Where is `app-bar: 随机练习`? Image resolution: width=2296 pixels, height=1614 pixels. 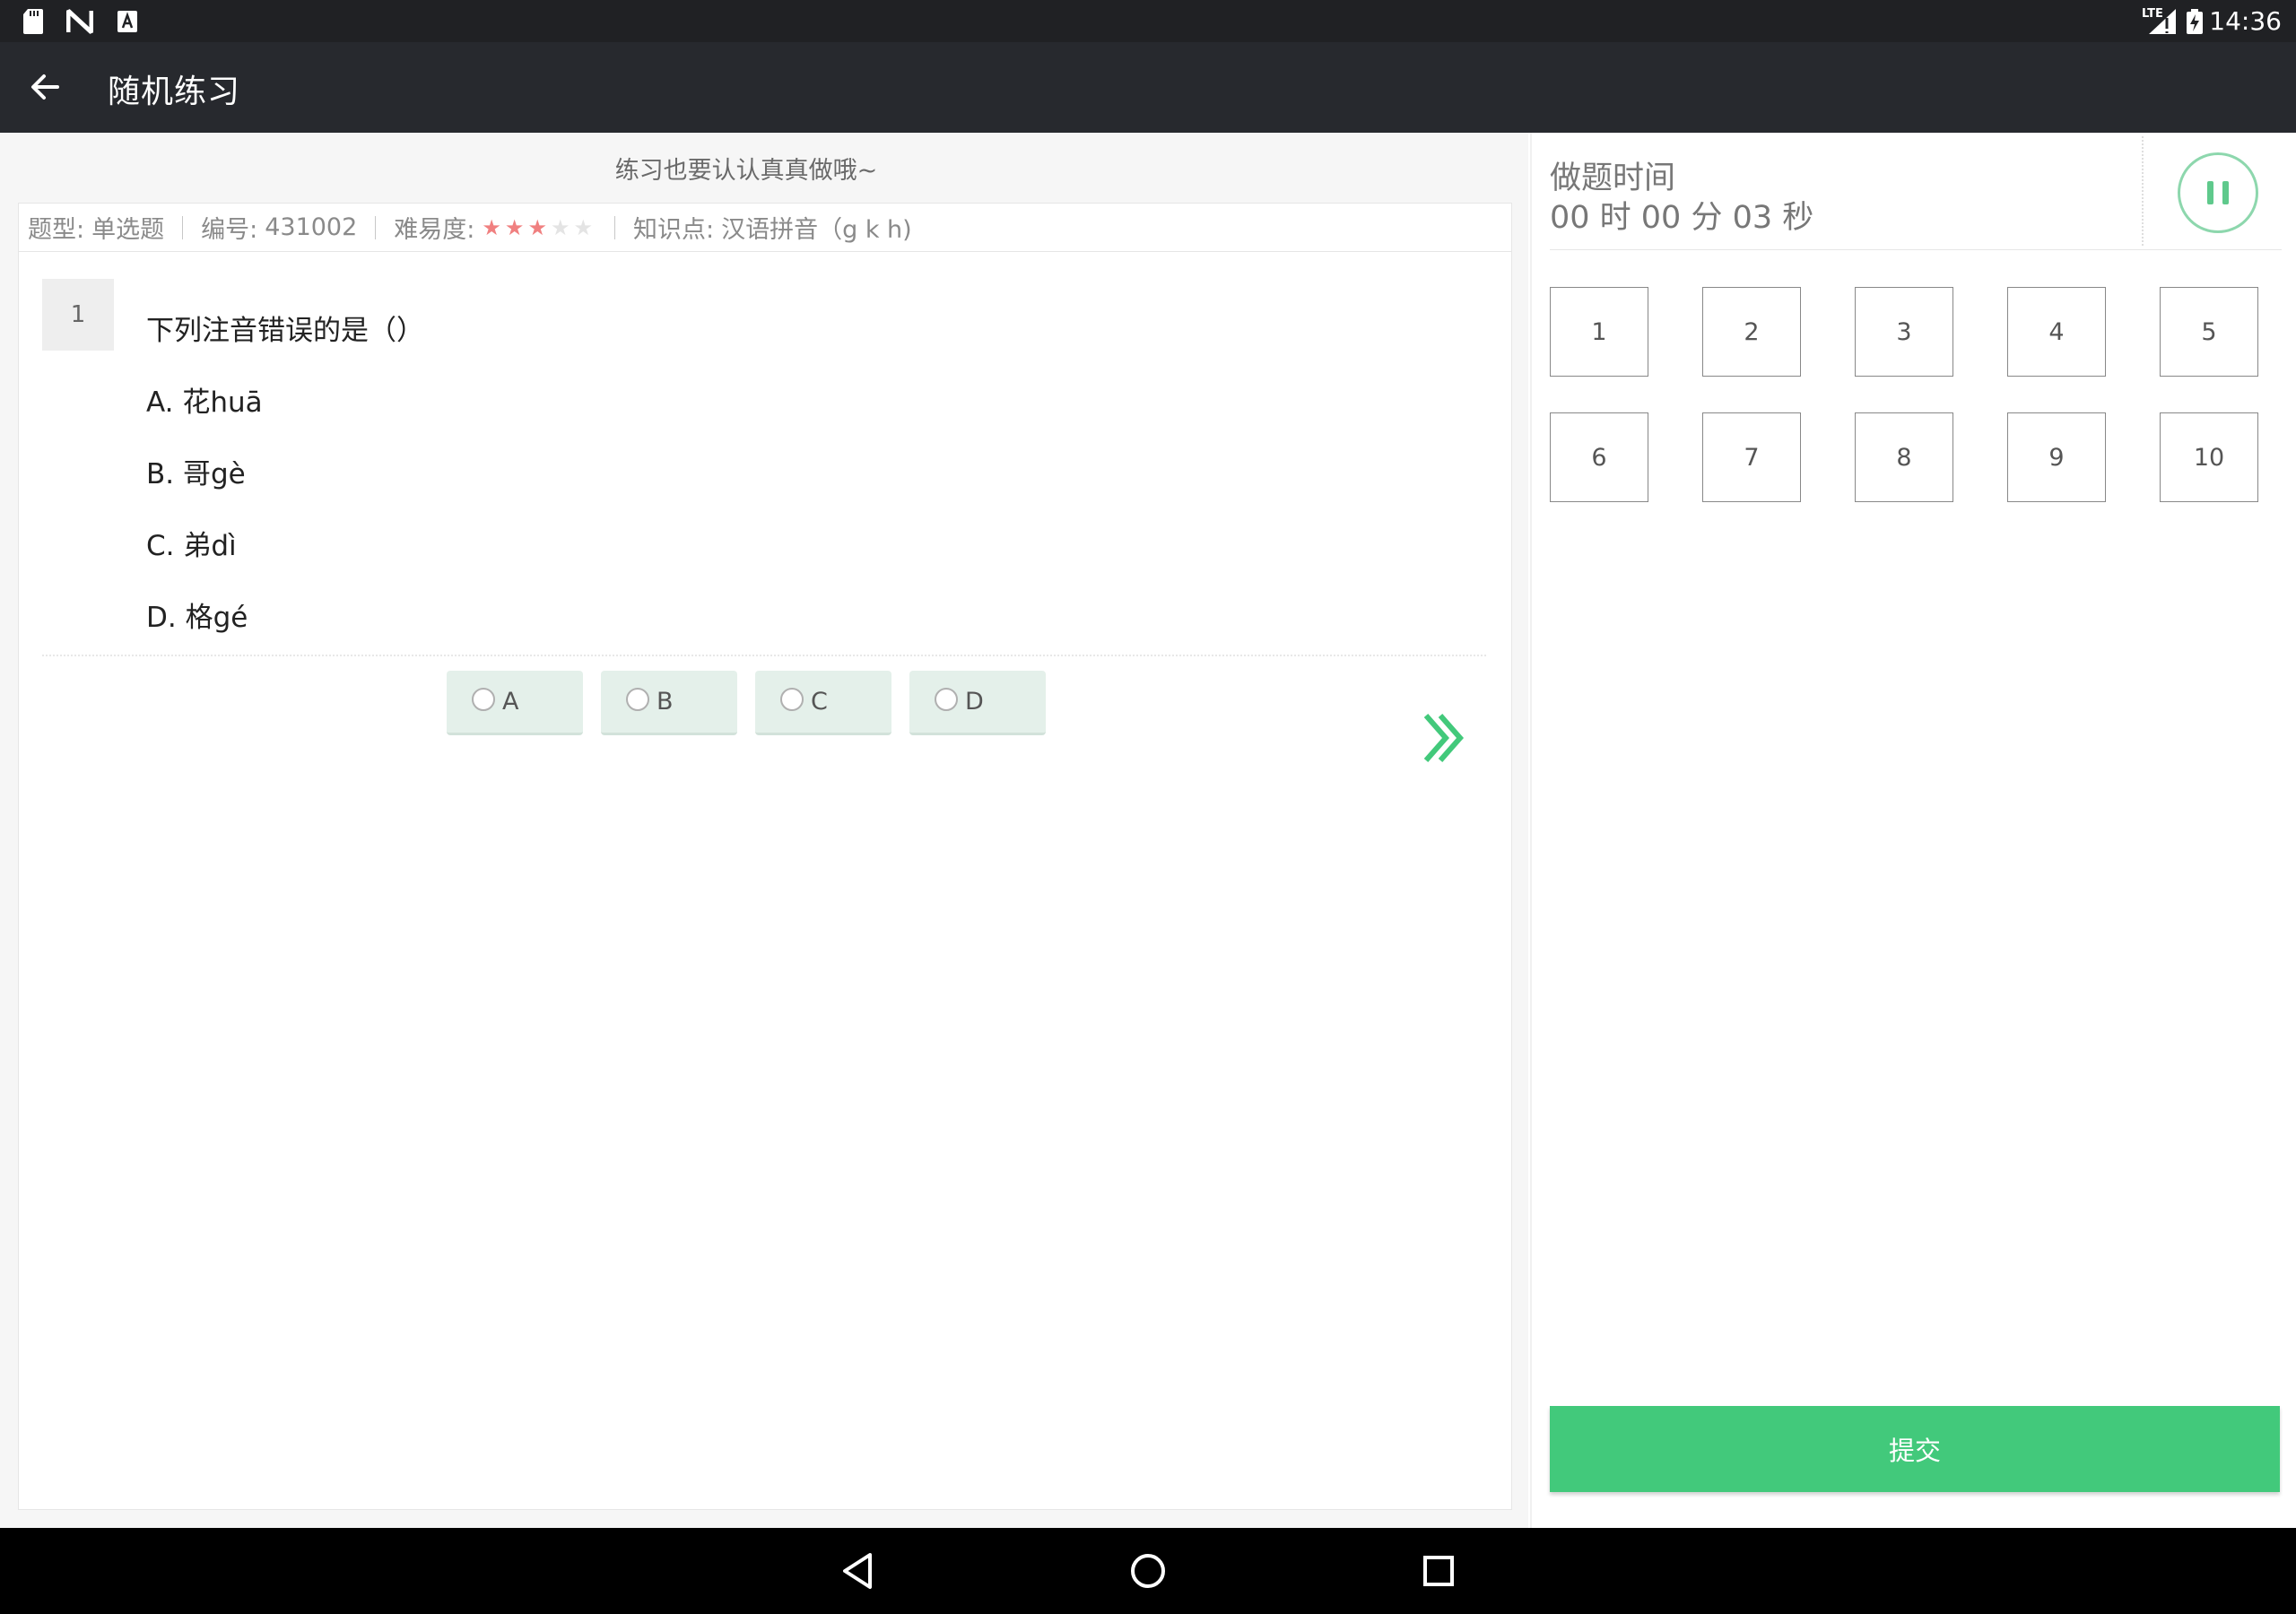
app-bar: 随机练习 is located at coordinates (1148, 87).